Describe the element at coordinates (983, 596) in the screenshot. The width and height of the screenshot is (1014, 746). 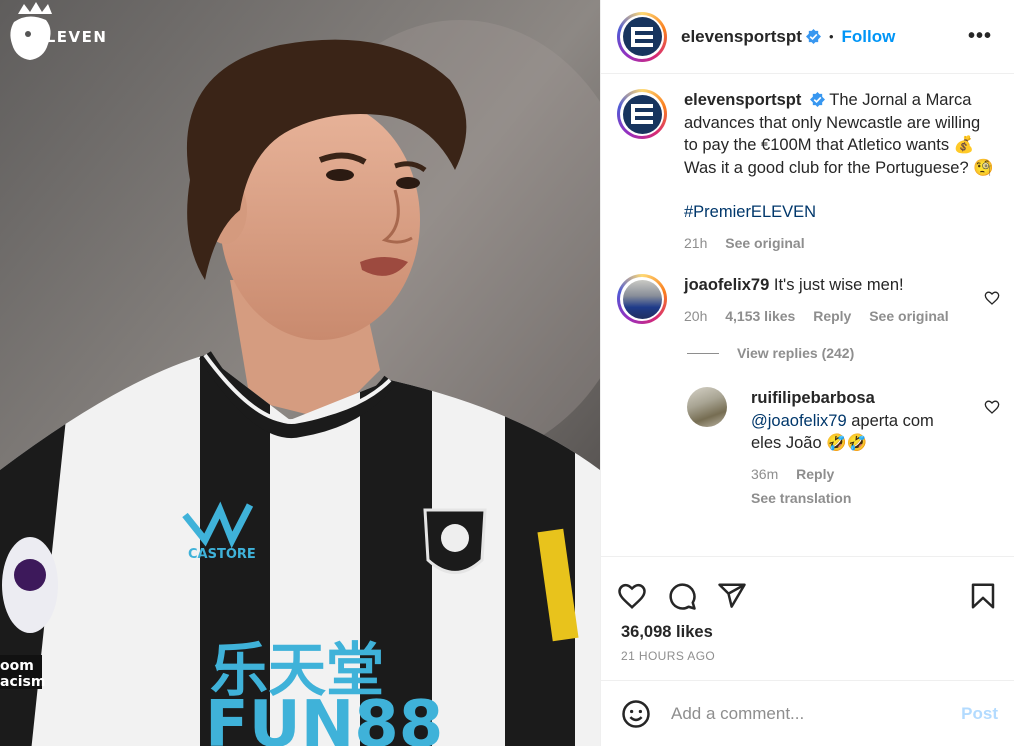
I see `save-bookmark-icon` at that location.